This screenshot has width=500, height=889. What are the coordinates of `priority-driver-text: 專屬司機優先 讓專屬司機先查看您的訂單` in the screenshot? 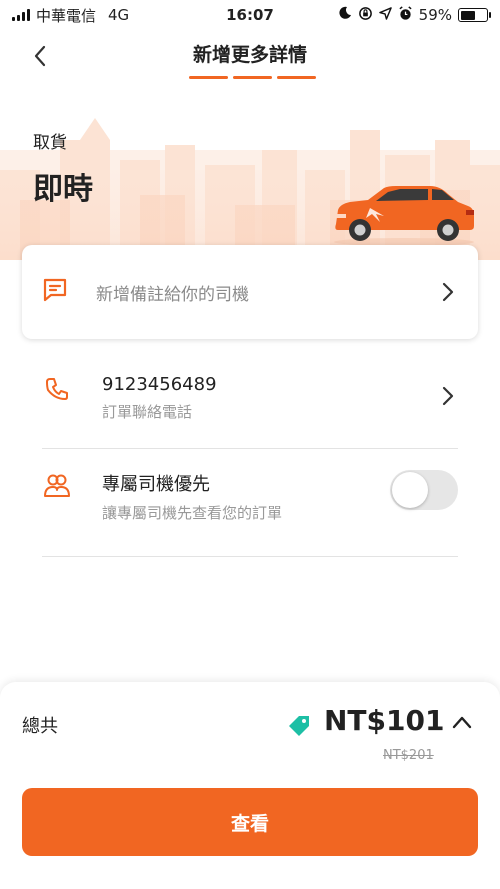 It's located at (246, 496).